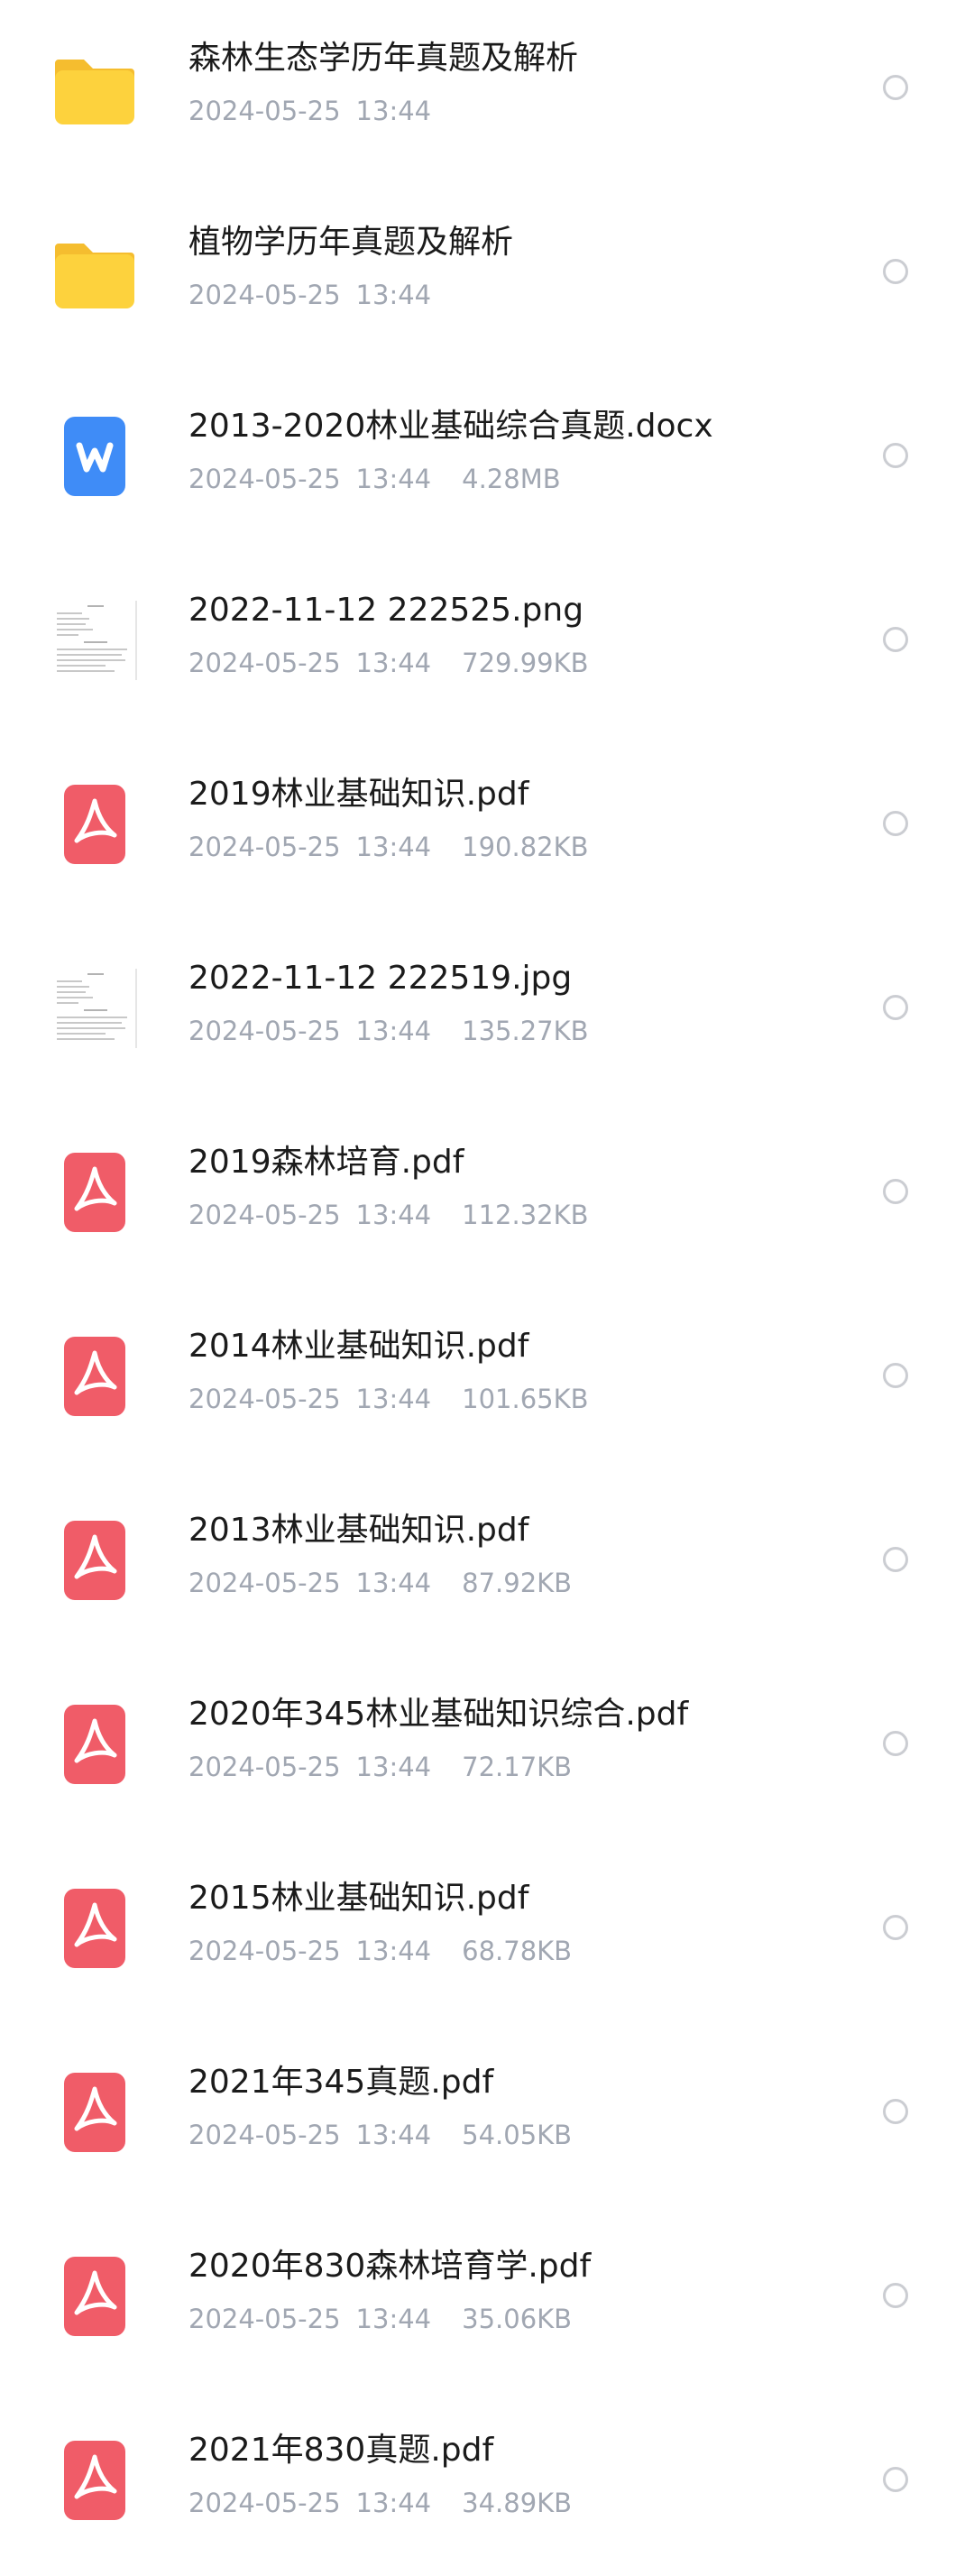  What do you see at coordinates (487, 2484) in the screenshot?
I see `file-row: 2021年830真题.pdf 2024-05-25 13:44 34.89KB` at bounding box center [487, 2484].